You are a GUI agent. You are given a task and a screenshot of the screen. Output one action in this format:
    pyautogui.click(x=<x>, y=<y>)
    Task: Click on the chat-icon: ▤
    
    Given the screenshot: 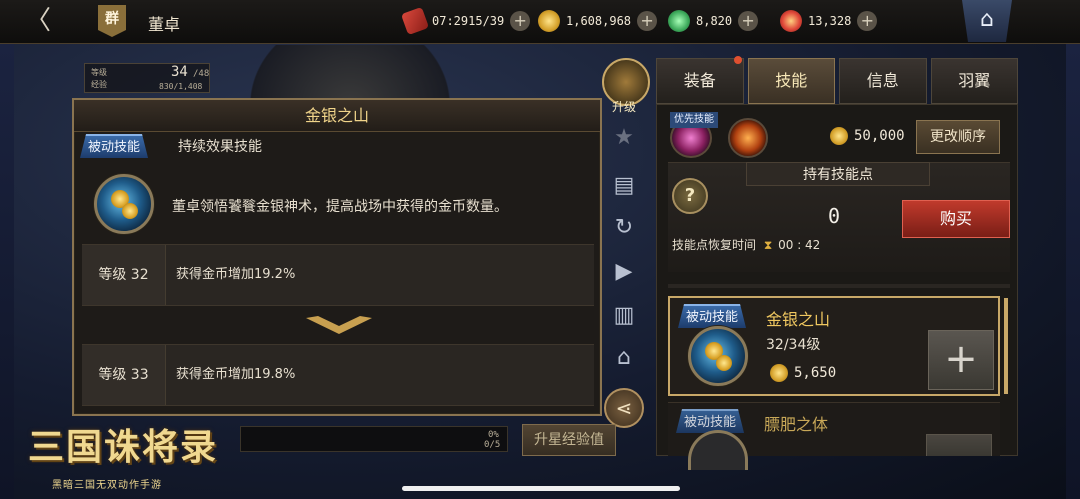 What is the action you would take?
    pyautogui.click(x=624, y=186)
    